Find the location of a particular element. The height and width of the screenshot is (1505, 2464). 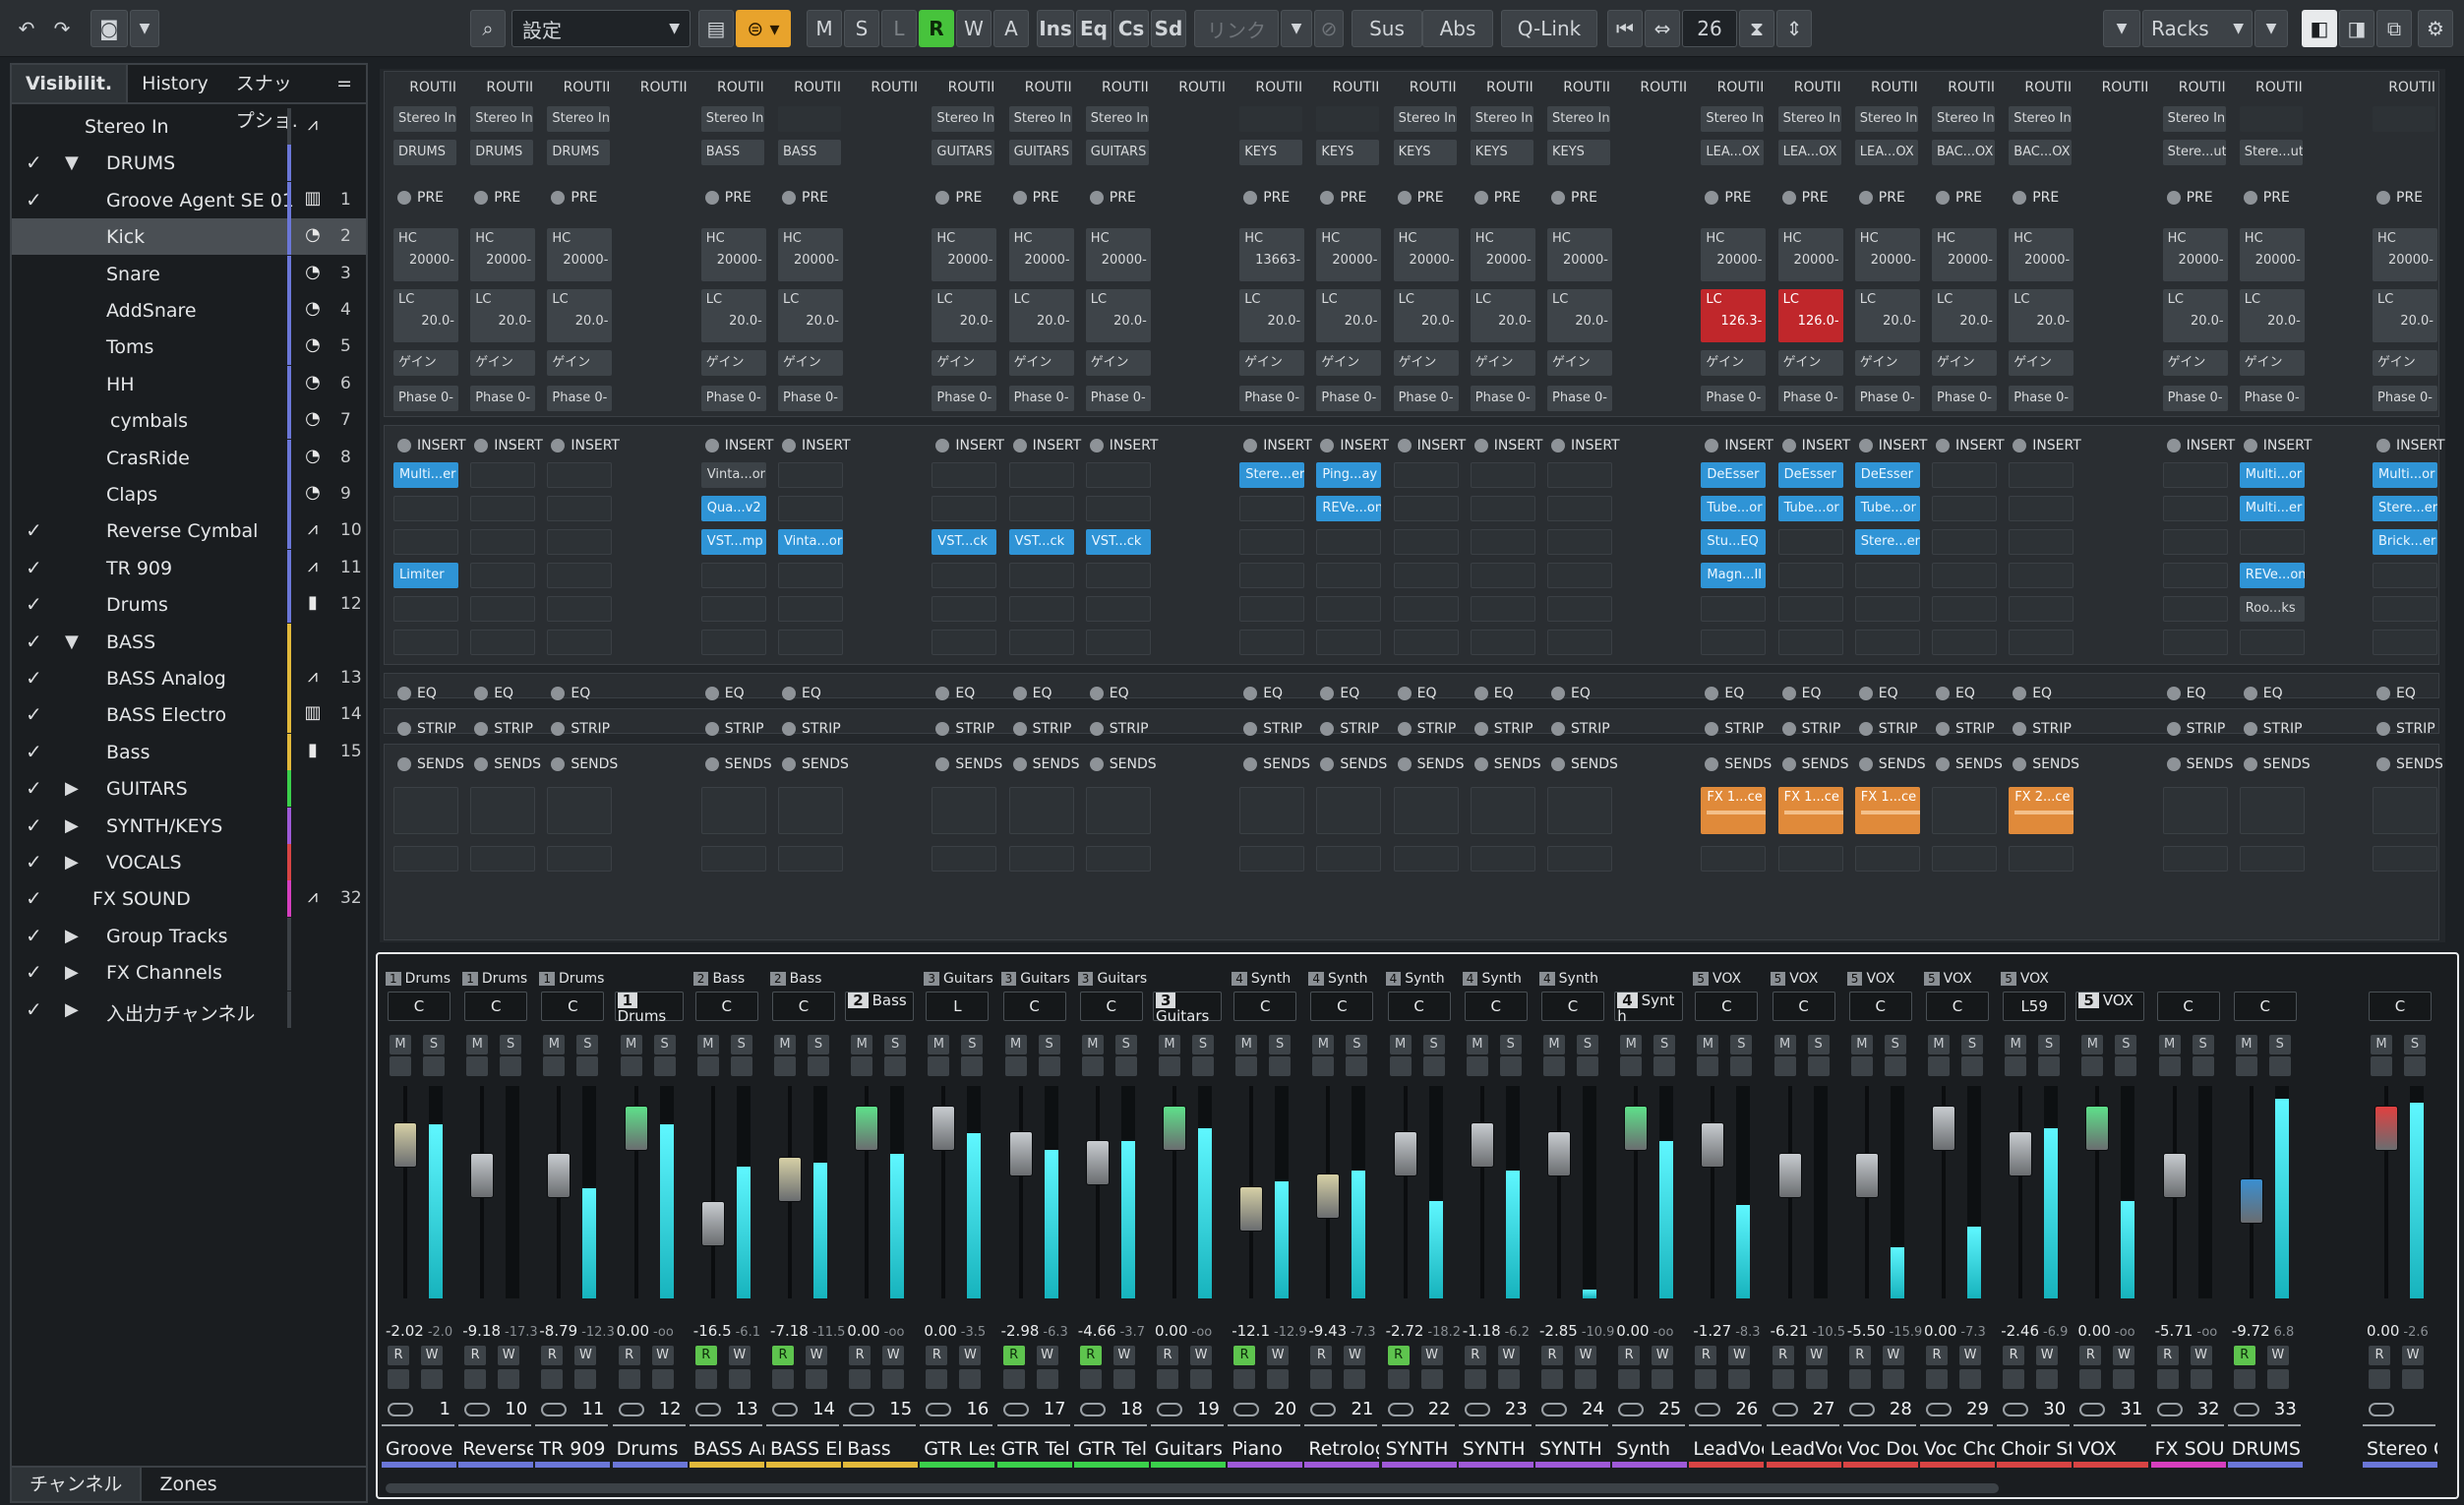

output-routing: KEYS is located at coordinates (1348, 152).